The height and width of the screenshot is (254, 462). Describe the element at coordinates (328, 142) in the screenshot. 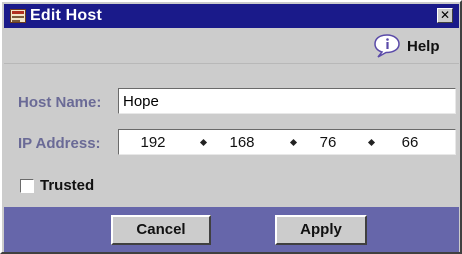

I see `ip-octet-3: 76` at that location.